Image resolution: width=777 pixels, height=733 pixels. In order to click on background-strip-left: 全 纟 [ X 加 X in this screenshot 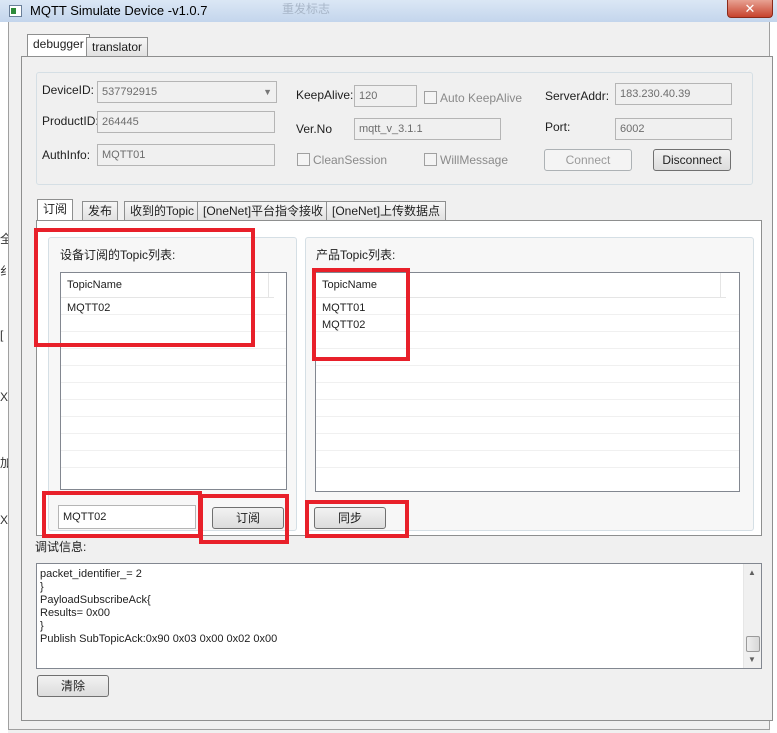, I will do `click(6, 377)`.